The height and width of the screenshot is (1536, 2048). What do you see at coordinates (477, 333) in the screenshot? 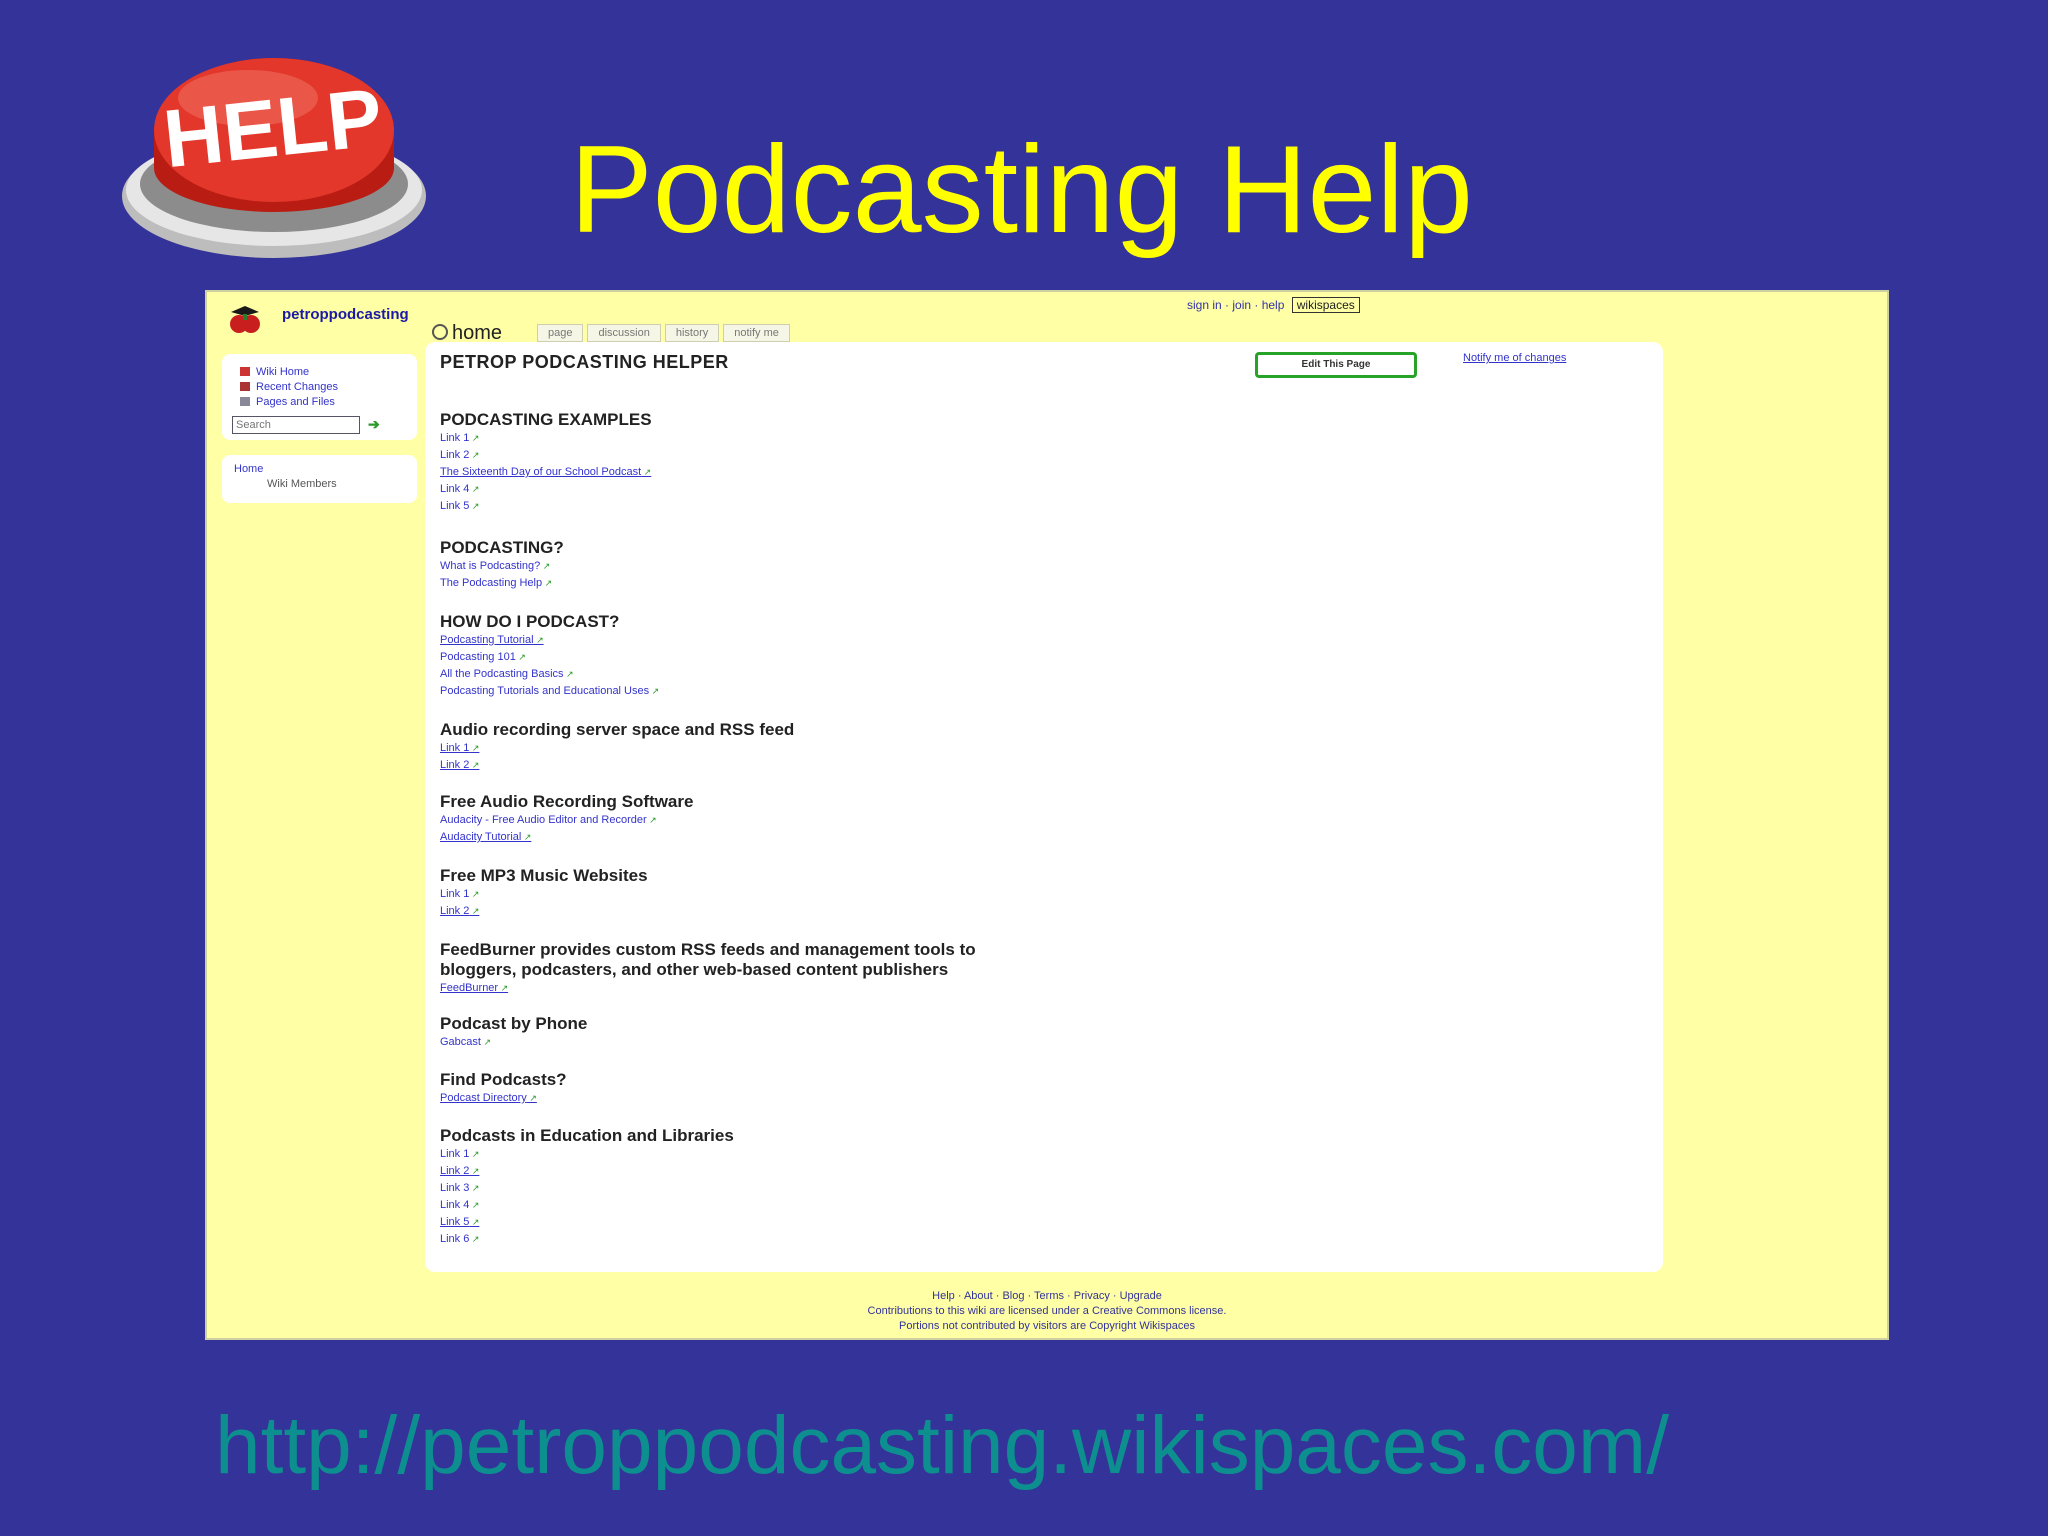
I see `home-text: home` at bounding box center [477, 333].